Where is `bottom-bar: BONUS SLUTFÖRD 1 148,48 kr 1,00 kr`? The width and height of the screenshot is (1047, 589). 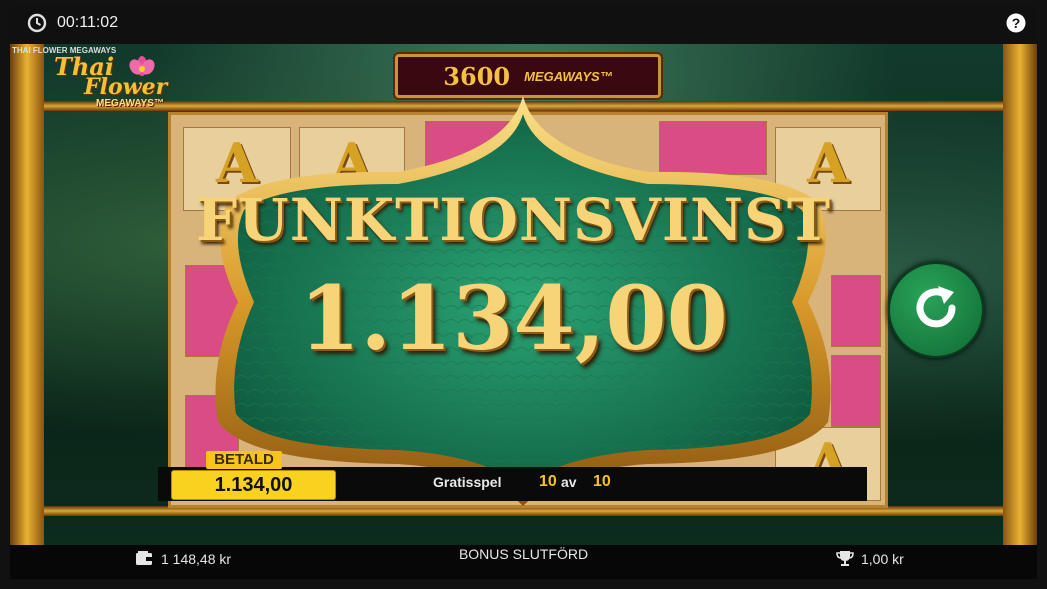 bottom-bar: BONUS SLUTFÖRD 1 148,48 kr 1,00 kr is located at coordinates (523, 562).